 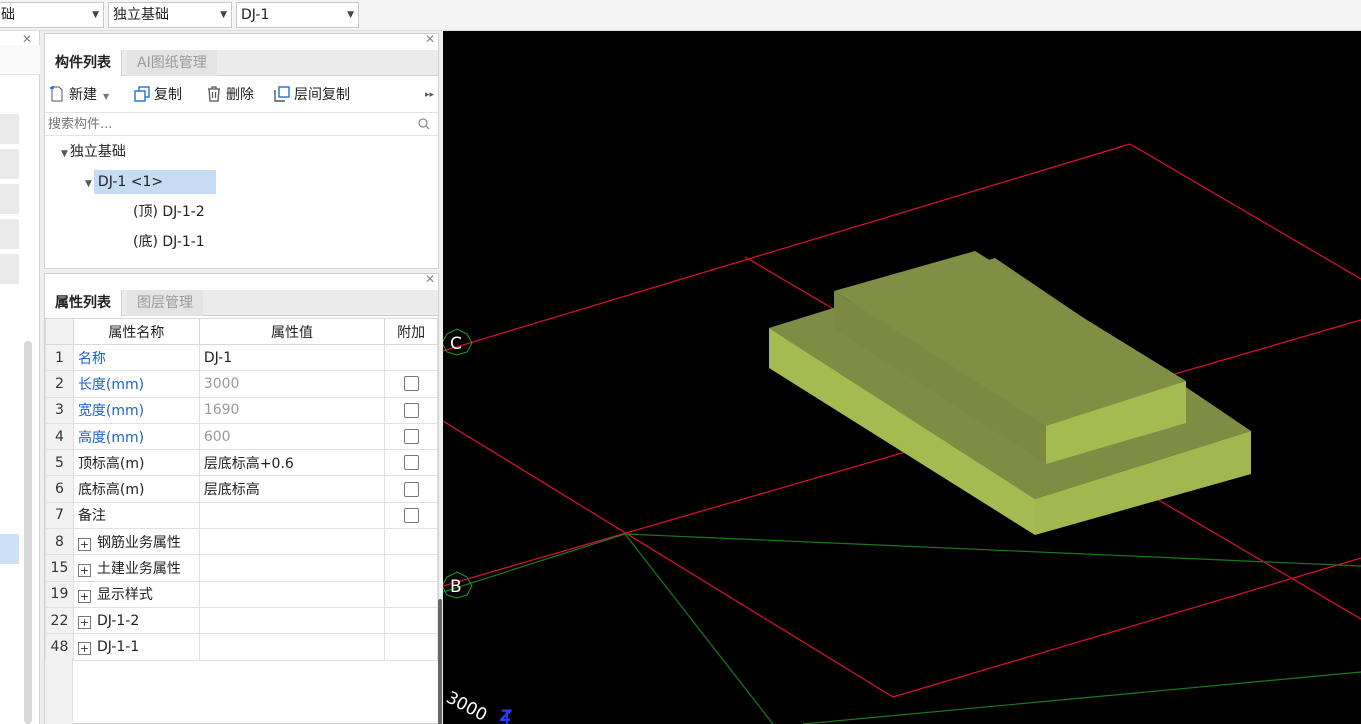 What do you see at coordinates (241, 542) in the screenshot?
I see `table-row: 8 + 钢筋业务属性` at bounding box center [241, 542].